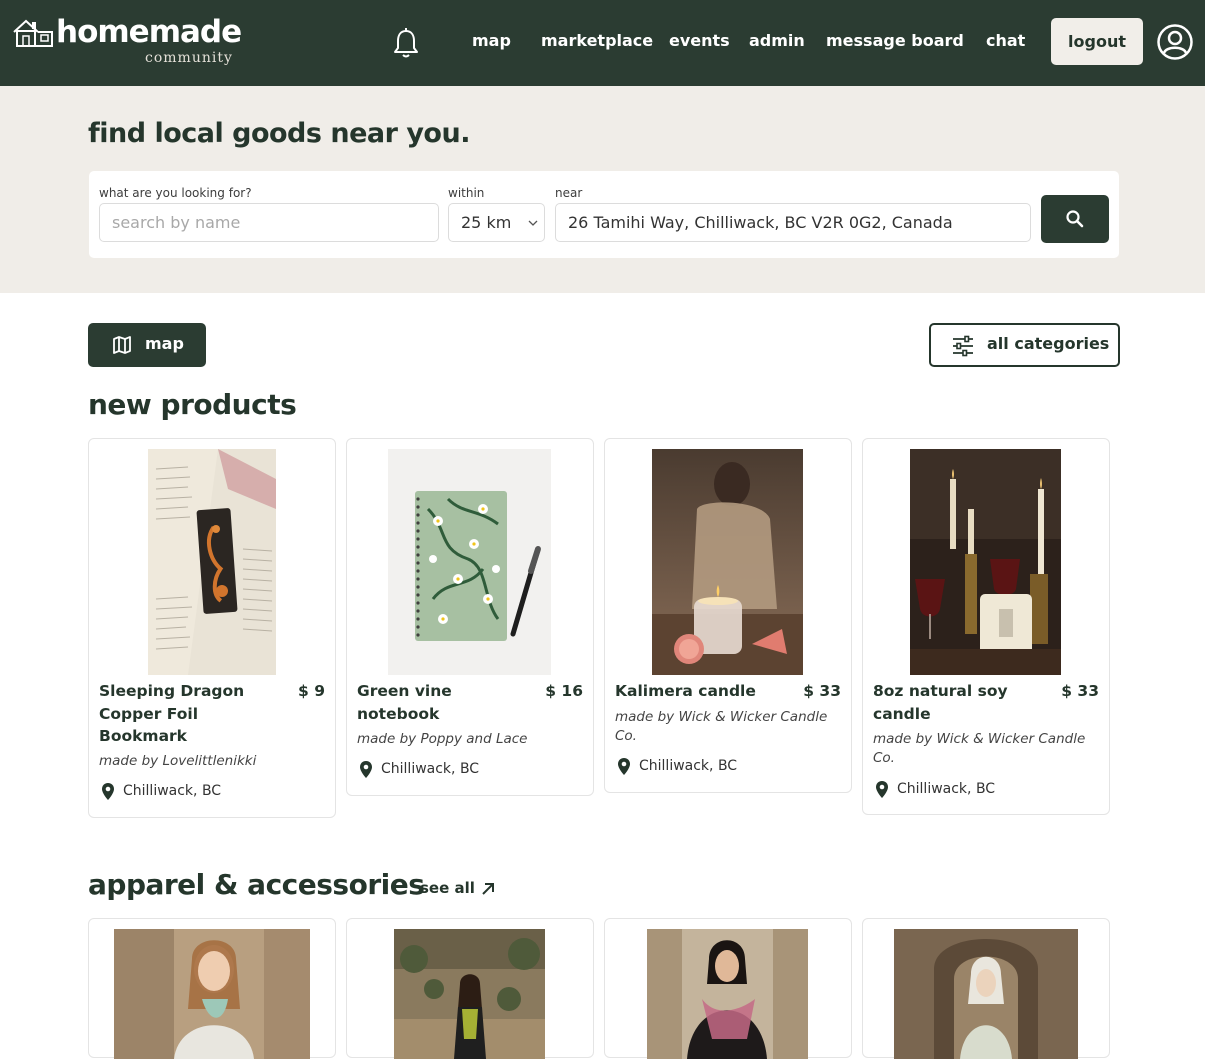 The width and height of the screenshot is (1205, 1059). I want to click on search-input: search by name, so click(269, 222).